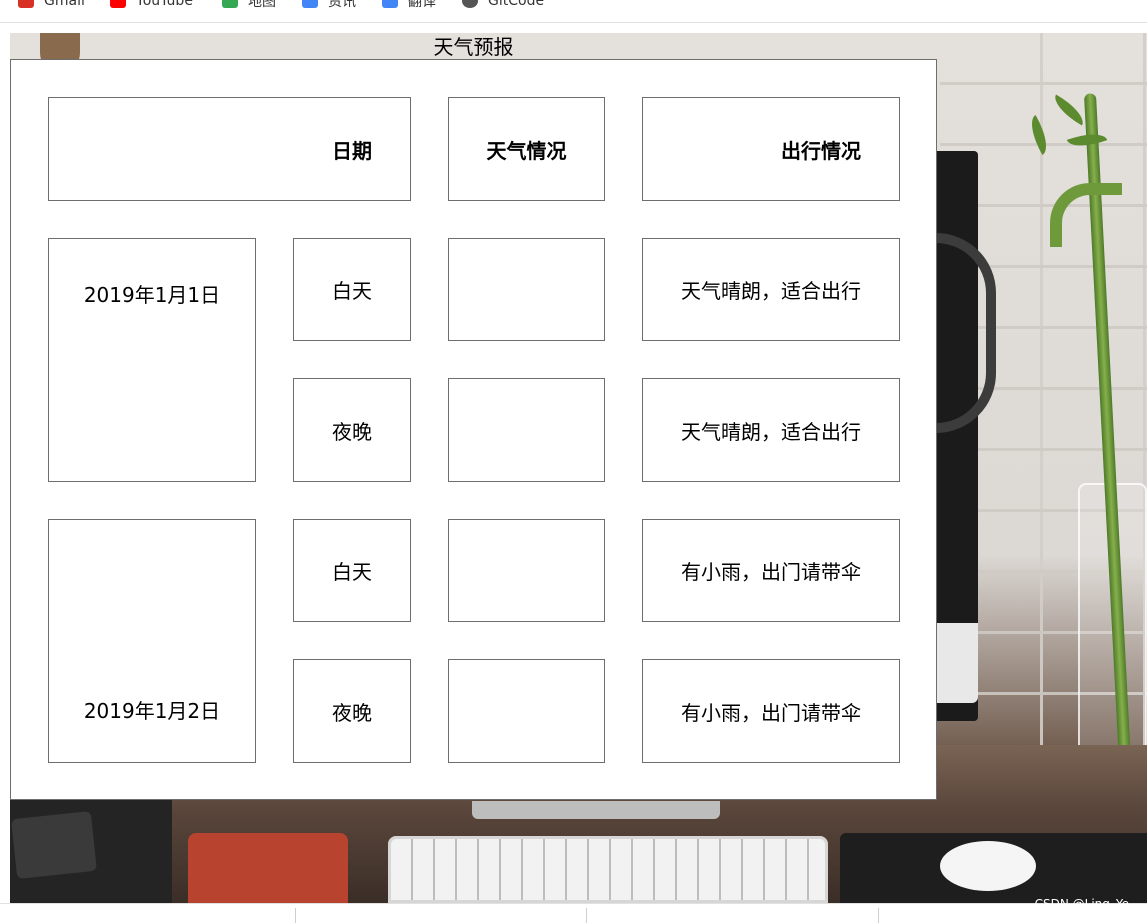  I want to click on monitor-chin, so click(954, 663).